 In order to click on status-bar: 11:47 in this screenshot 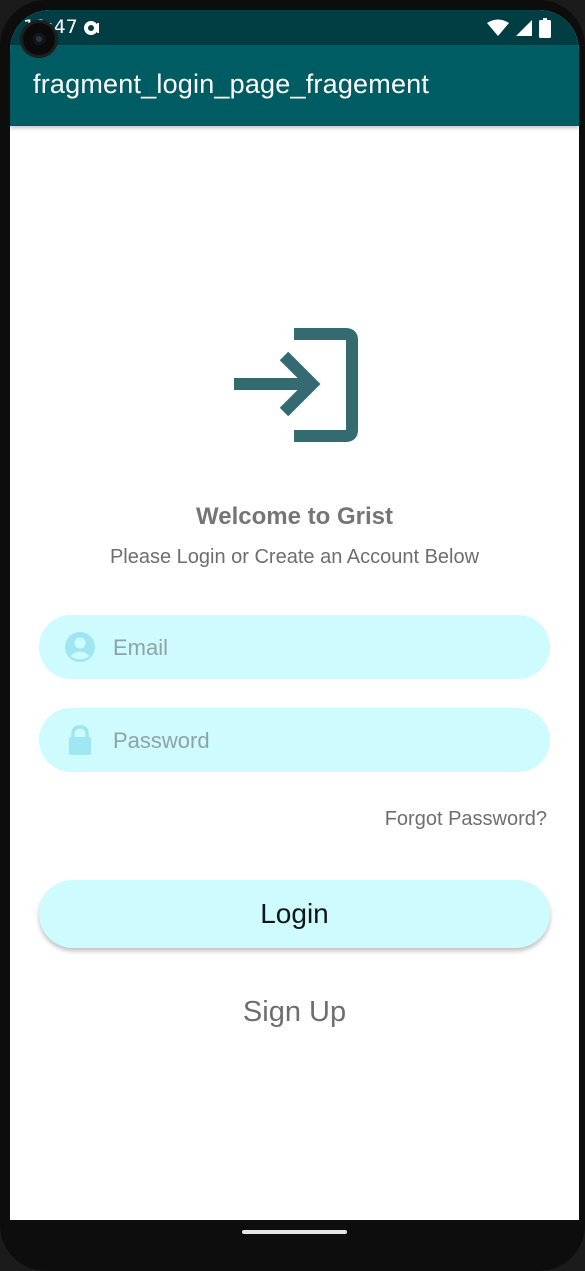, I will do `click(294, 27)`.